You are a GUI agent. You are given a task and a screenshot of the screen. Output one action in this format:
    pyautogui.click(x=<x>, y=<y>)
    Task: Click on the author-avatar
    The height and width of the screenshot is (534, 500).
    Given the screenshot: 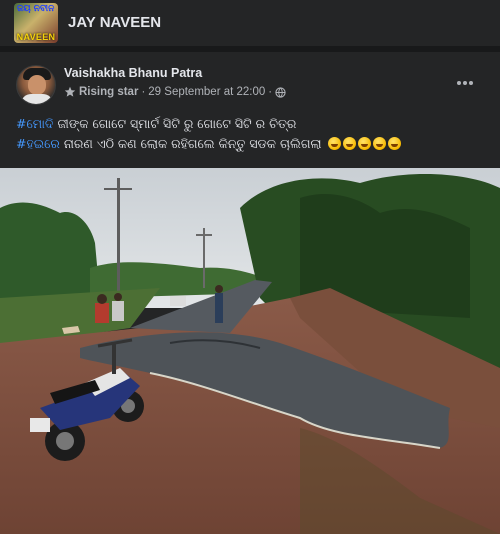 What is the action you would take?
    pyautogui.click(x=36, y=85)
    